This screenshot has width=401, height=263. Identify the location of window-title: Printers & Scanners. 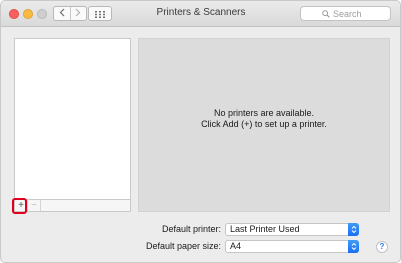
(201, 12).